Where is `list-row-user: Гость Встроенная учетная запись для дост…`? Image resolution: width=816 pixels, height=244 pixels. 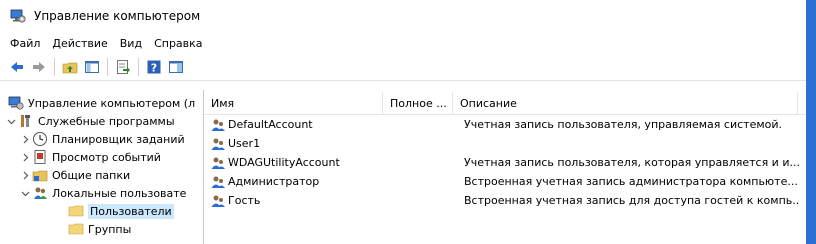
list-row-user: Гость Встроенная учетная запись для дост… is located at coordinates (505, 200).